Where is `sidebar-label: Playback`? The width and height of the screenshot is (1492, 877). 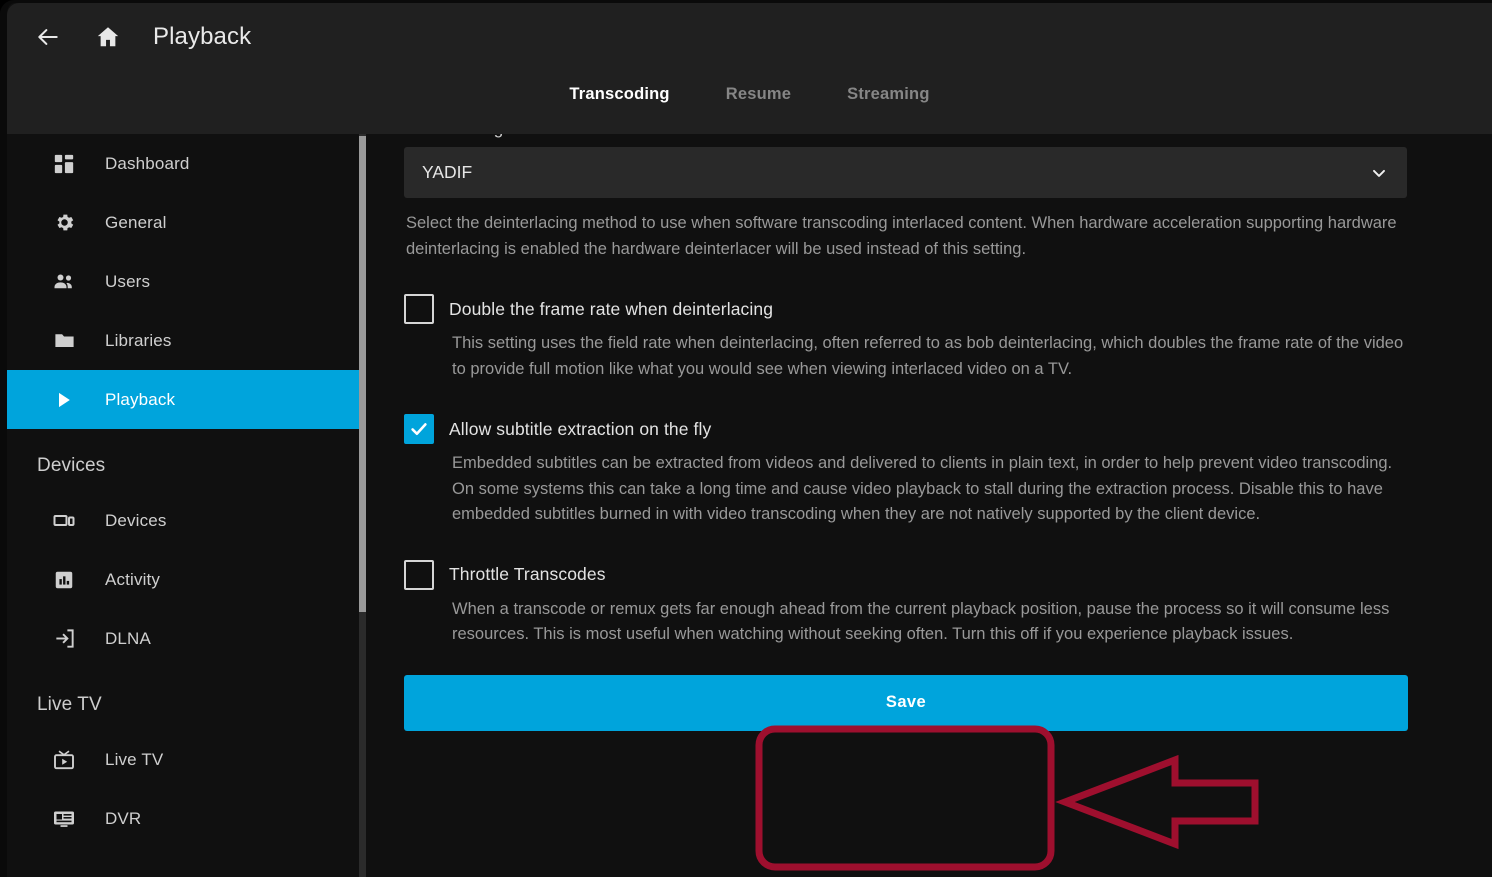 sidebar-label: Playback is located at coordinates (140, 399).